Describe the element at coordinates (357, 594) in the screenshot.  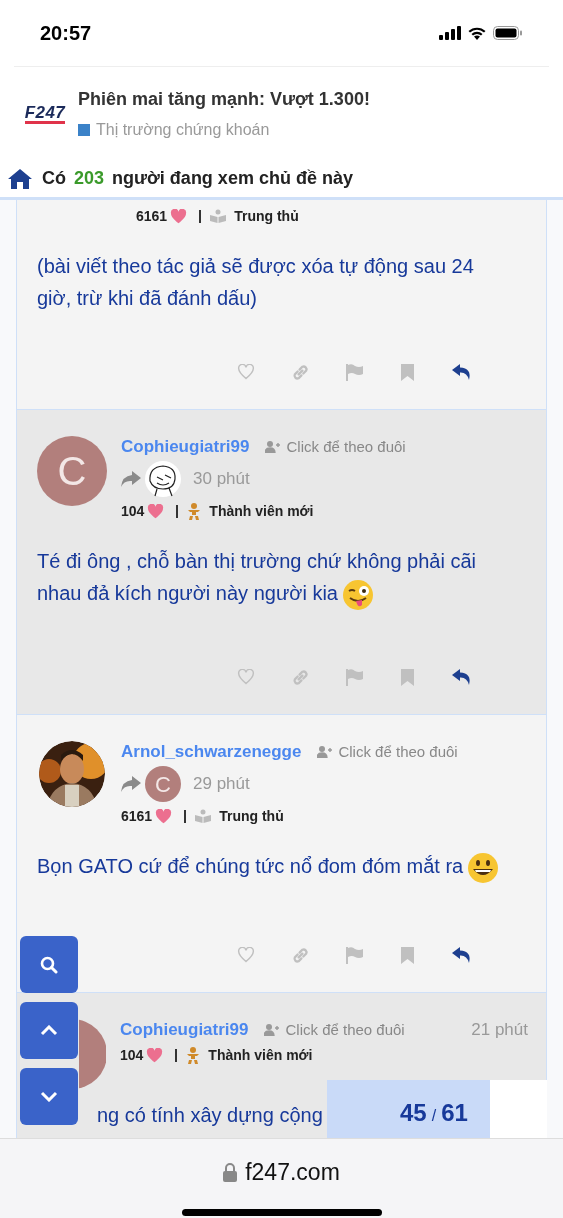
I see `winking-face-icon` at that location.